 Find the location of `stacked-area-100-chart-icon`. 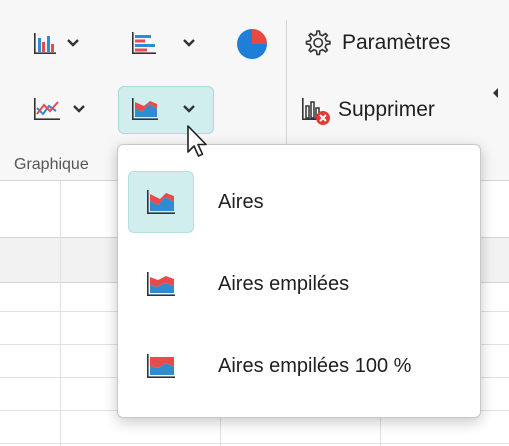

stacked-area-100-chart-icon is located at coordinates (161, 366).